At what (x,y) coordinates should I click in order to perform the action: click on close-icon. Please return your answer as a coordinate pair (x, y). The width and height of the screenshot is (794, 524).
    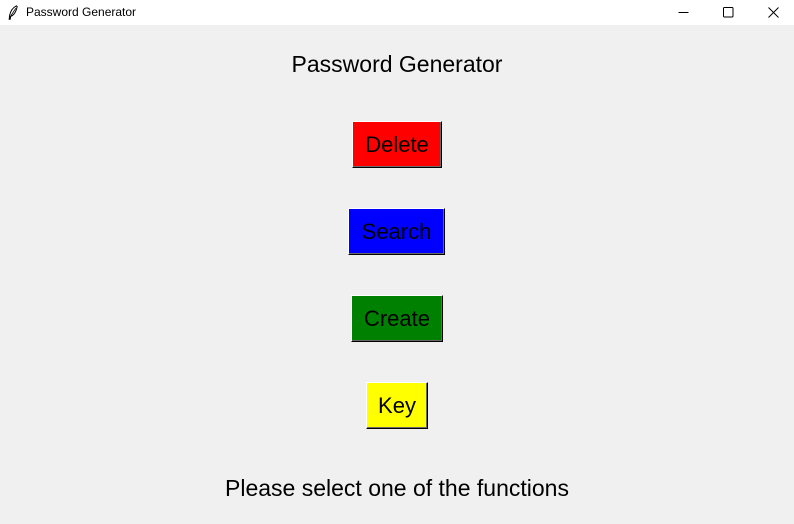
    Looking at the image, I should click on (773, 12).